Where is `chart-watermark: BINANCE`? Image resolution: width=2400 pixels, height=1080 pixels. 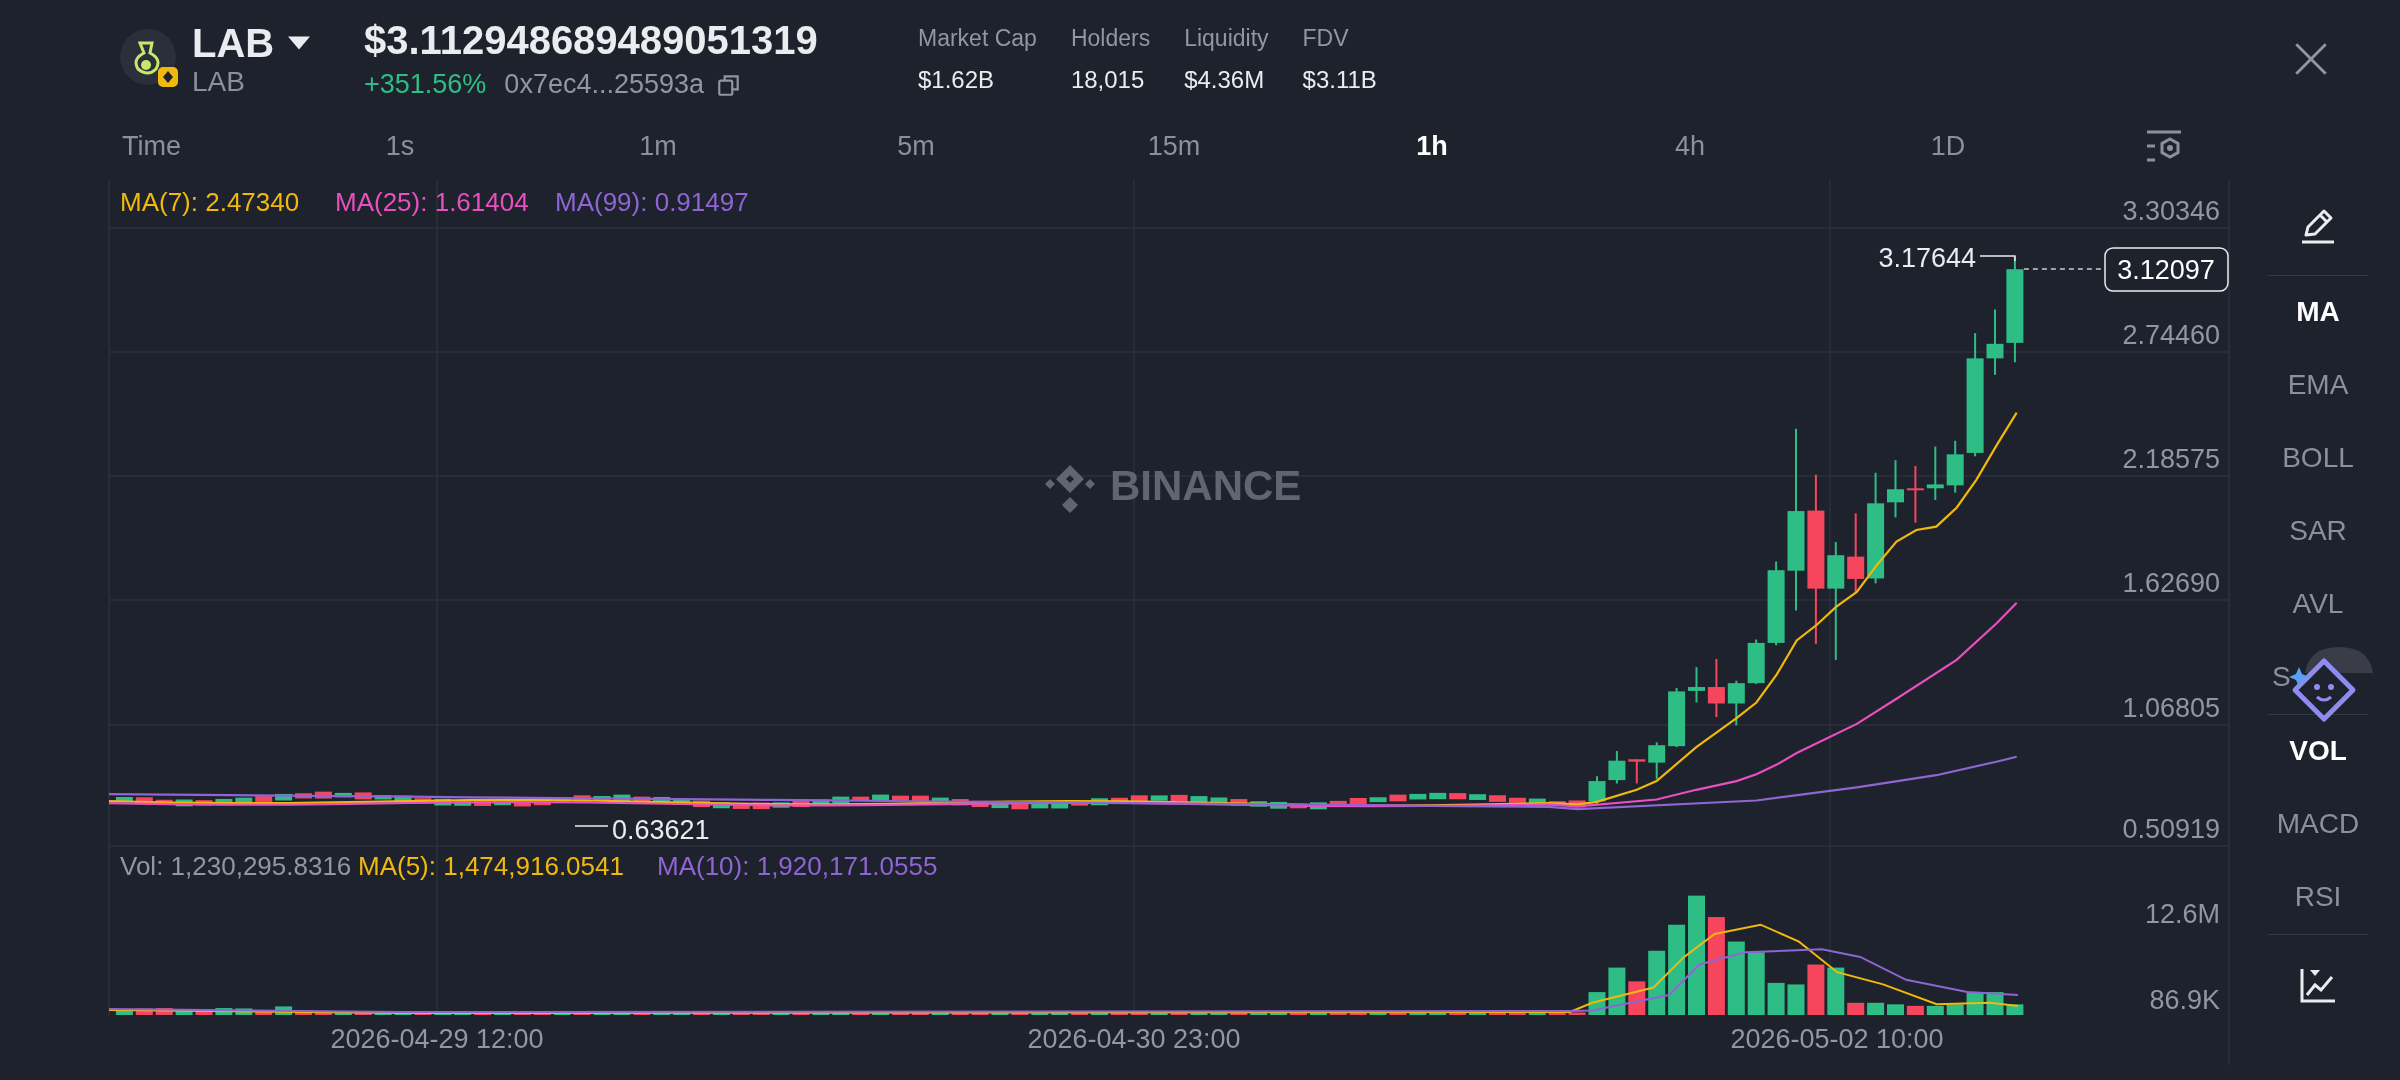 chart-watermark: BINANCE is located at coordinates (1206, 485).